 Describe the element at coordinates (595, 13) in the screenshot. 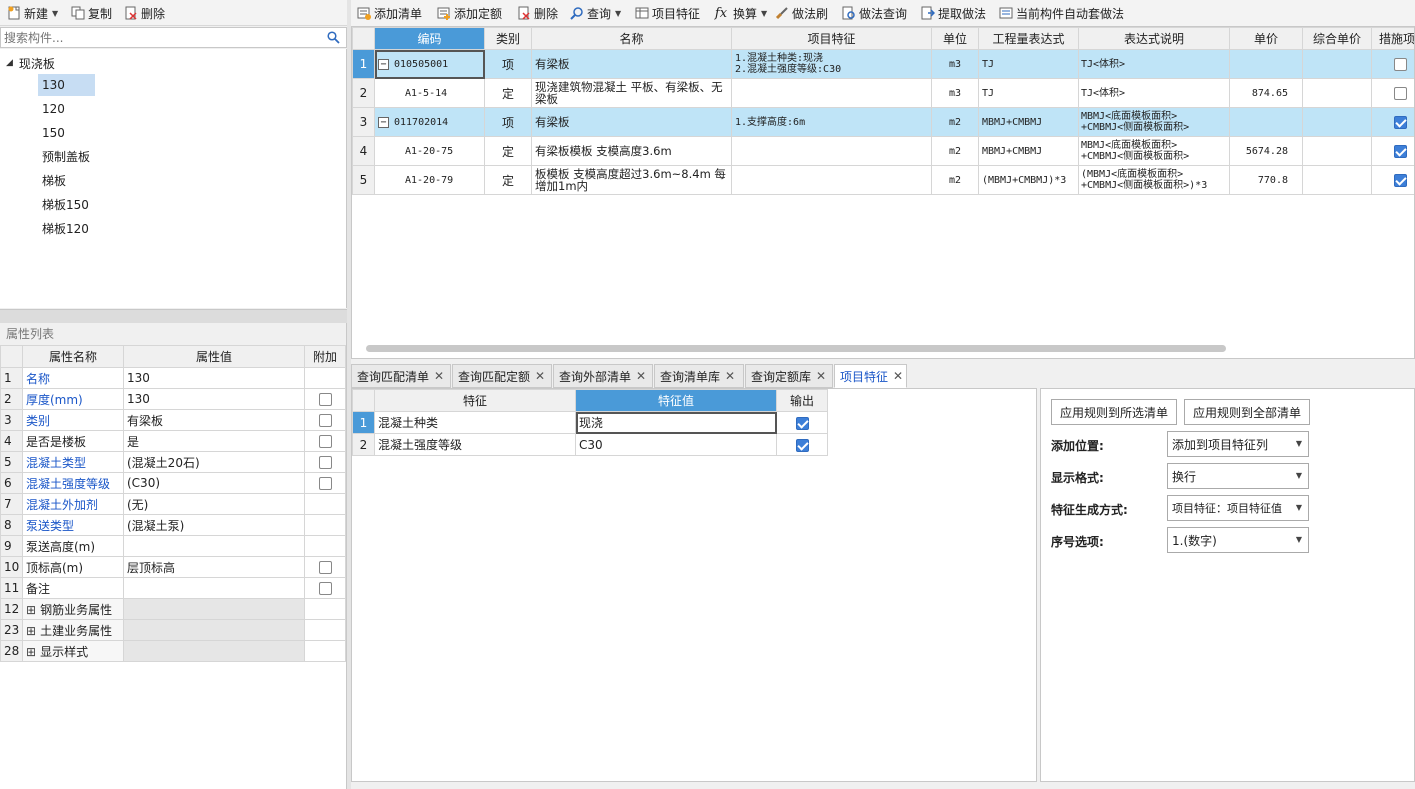

I see `query-button: 查询 ▼` at that location.